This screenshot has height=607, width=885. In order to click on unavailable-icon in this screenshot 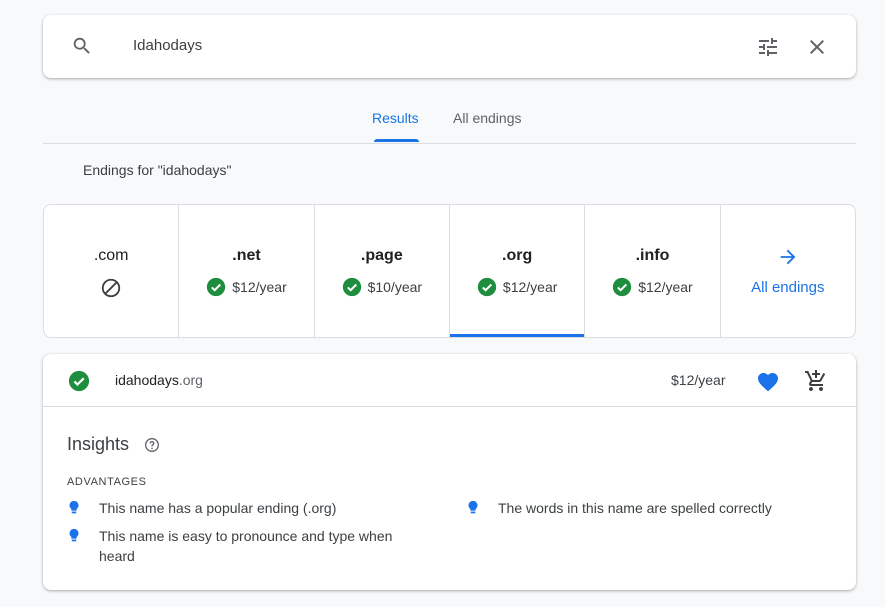, I will do `click(111, 288)`.